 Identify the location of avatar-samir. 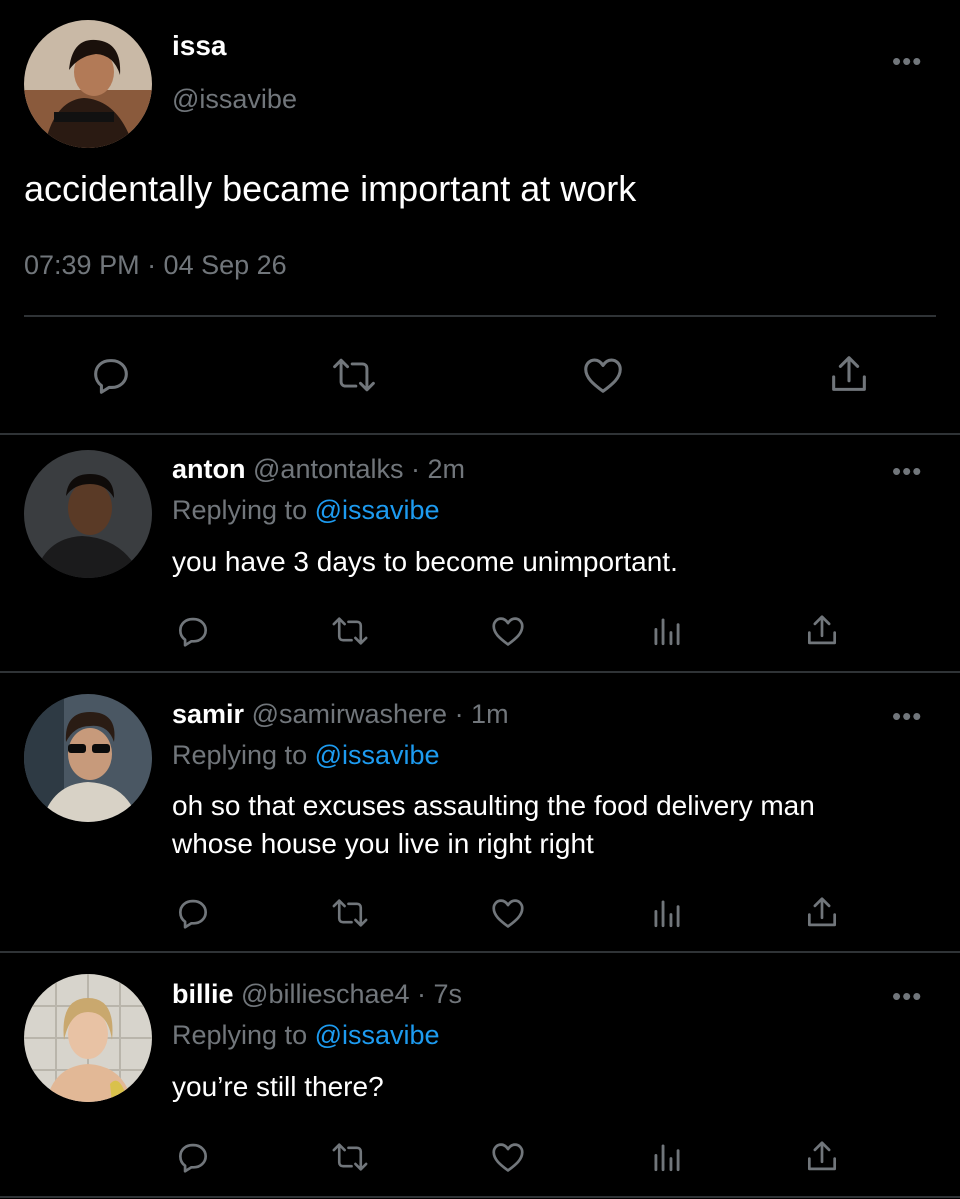
(88, 758).